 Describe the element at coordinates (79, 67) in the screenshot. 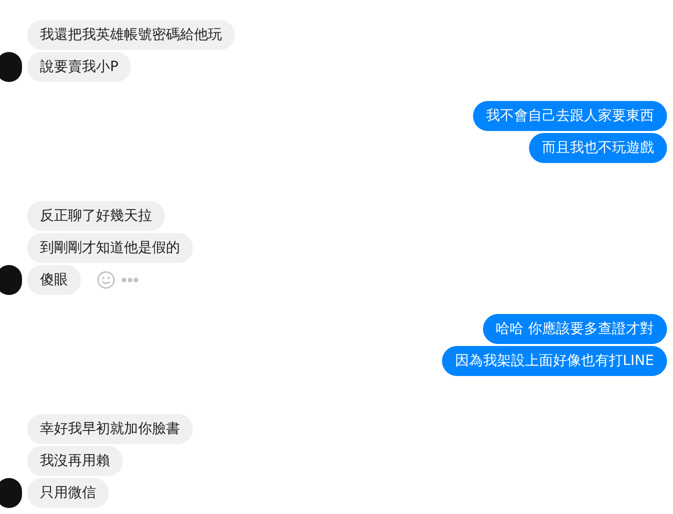

I see `message-bubble: 說要賣我小P` at that location.